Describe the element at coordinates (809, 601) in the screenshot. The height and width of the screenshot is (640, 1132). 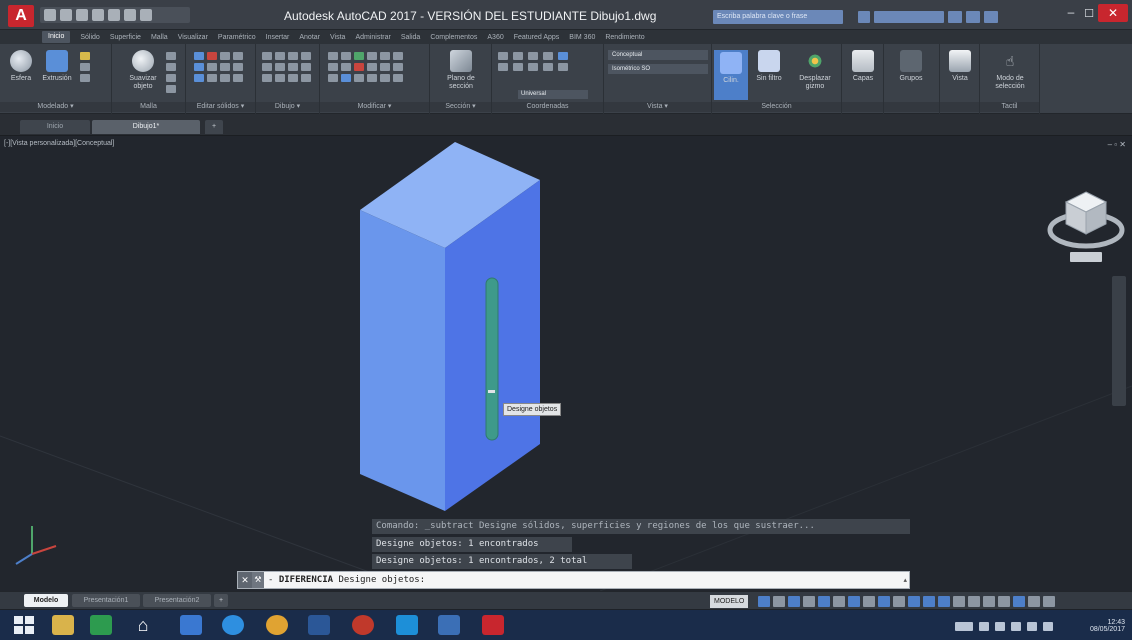
I see `polar-icon` at that location.